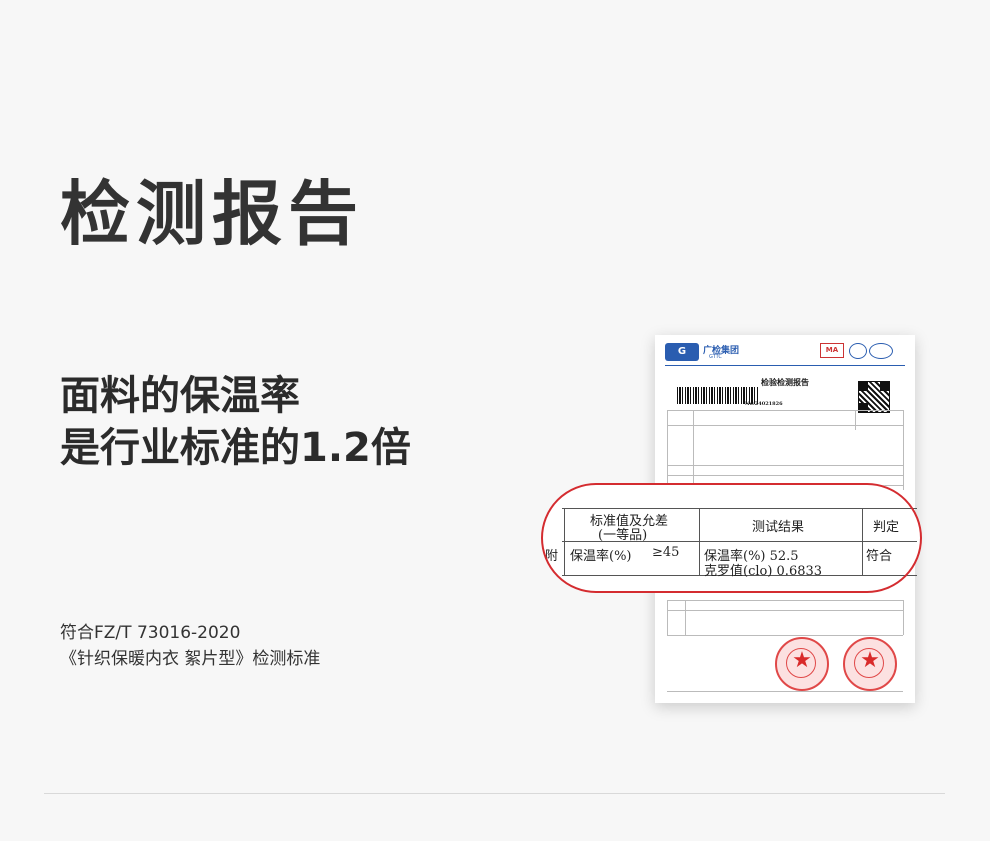  I want to click on header-rule, so click(785, 365).